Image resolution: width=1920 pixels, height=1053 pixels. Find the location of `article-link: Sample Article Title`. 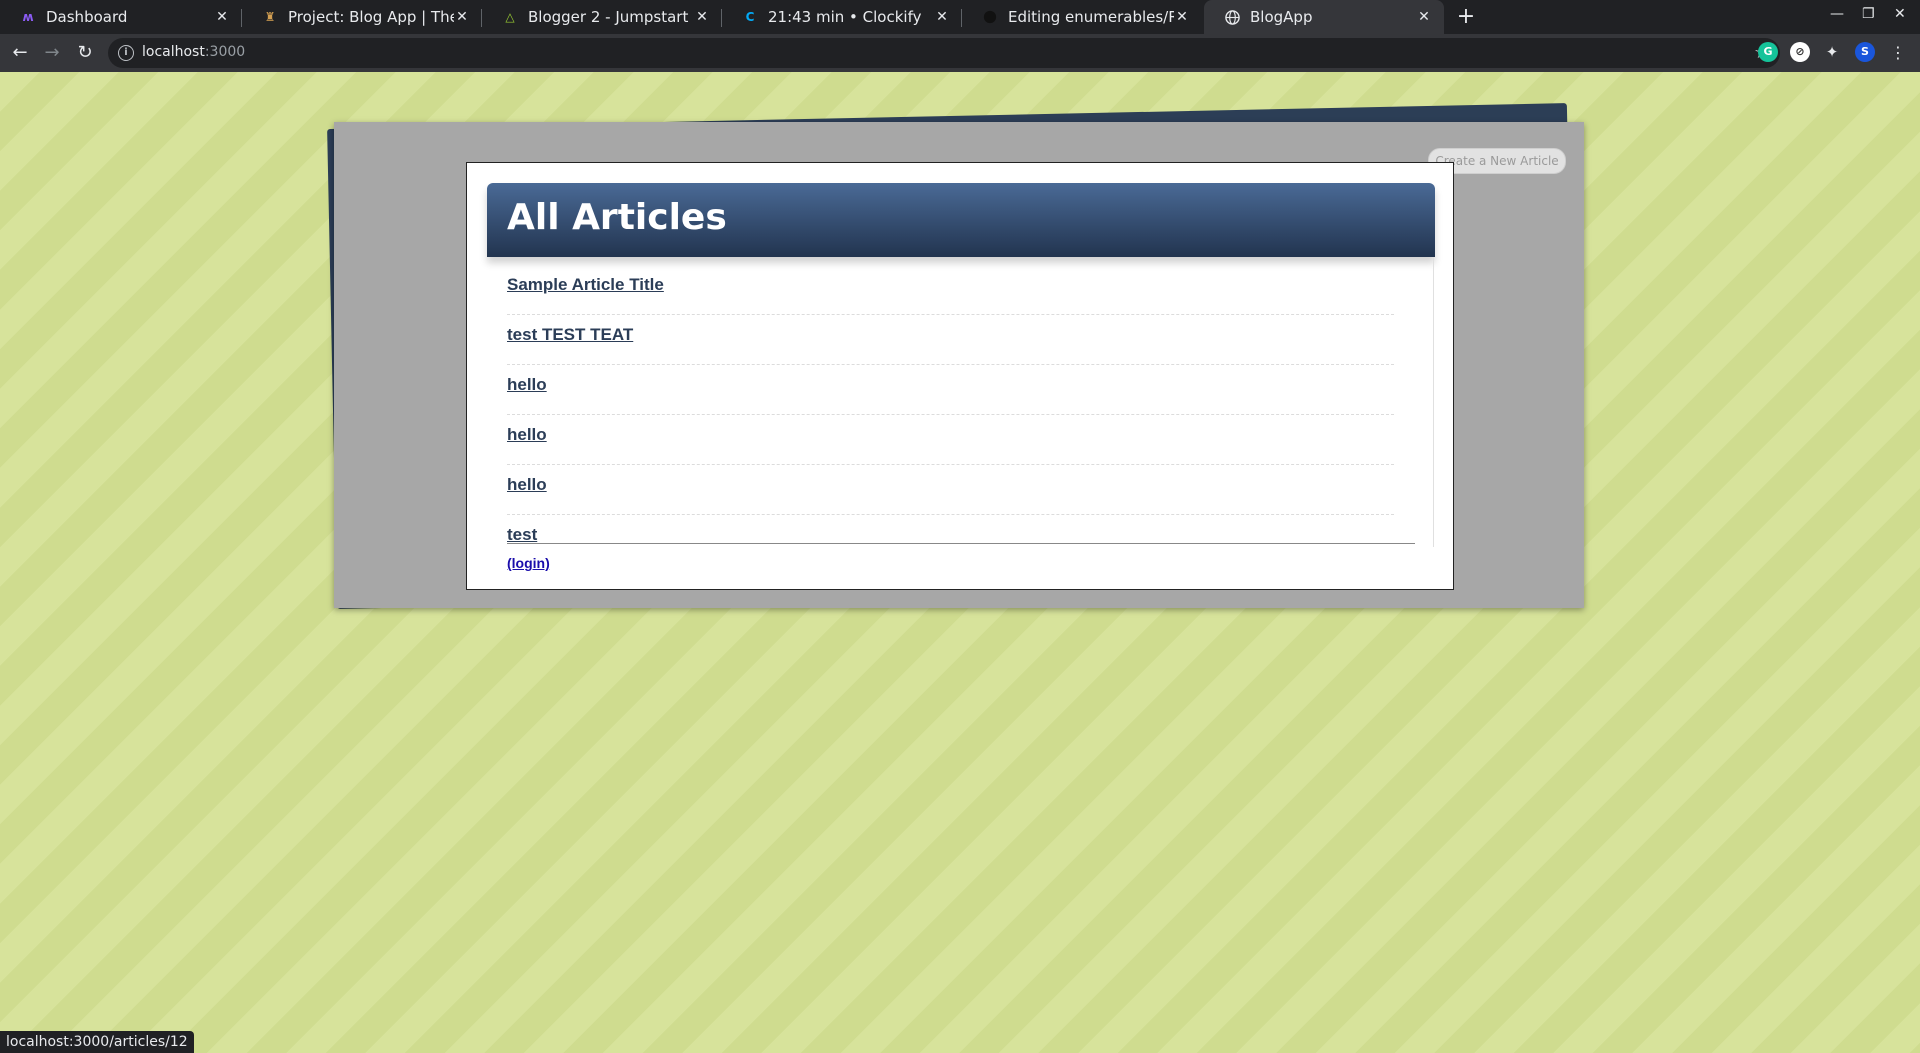

article-link: Sample Article Title is located at coordinates (585, 285).